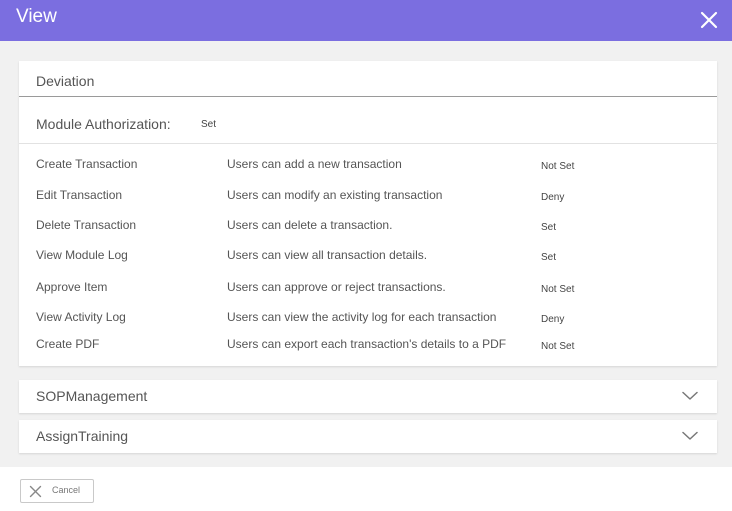  What do you see at coordinates (87, 164) in the screenshot?
I see `permission-name: Create Transaction` at bounding box center [87, 164].